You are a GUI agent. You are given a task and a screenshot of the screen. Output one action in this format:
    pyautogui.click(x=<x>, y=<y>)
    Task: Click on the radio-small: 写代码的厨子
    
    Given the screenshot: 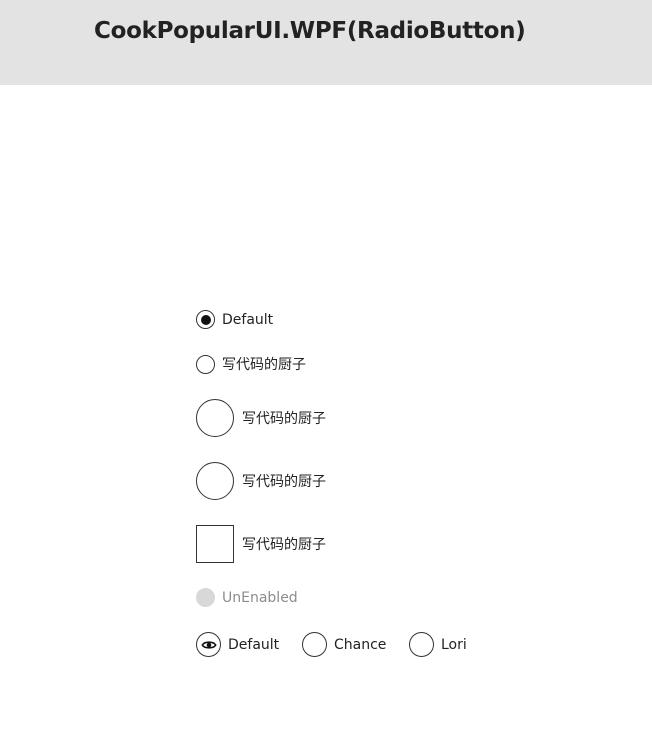 What is the action you would take?
    pyautogui.click(x=251, y=364)
    